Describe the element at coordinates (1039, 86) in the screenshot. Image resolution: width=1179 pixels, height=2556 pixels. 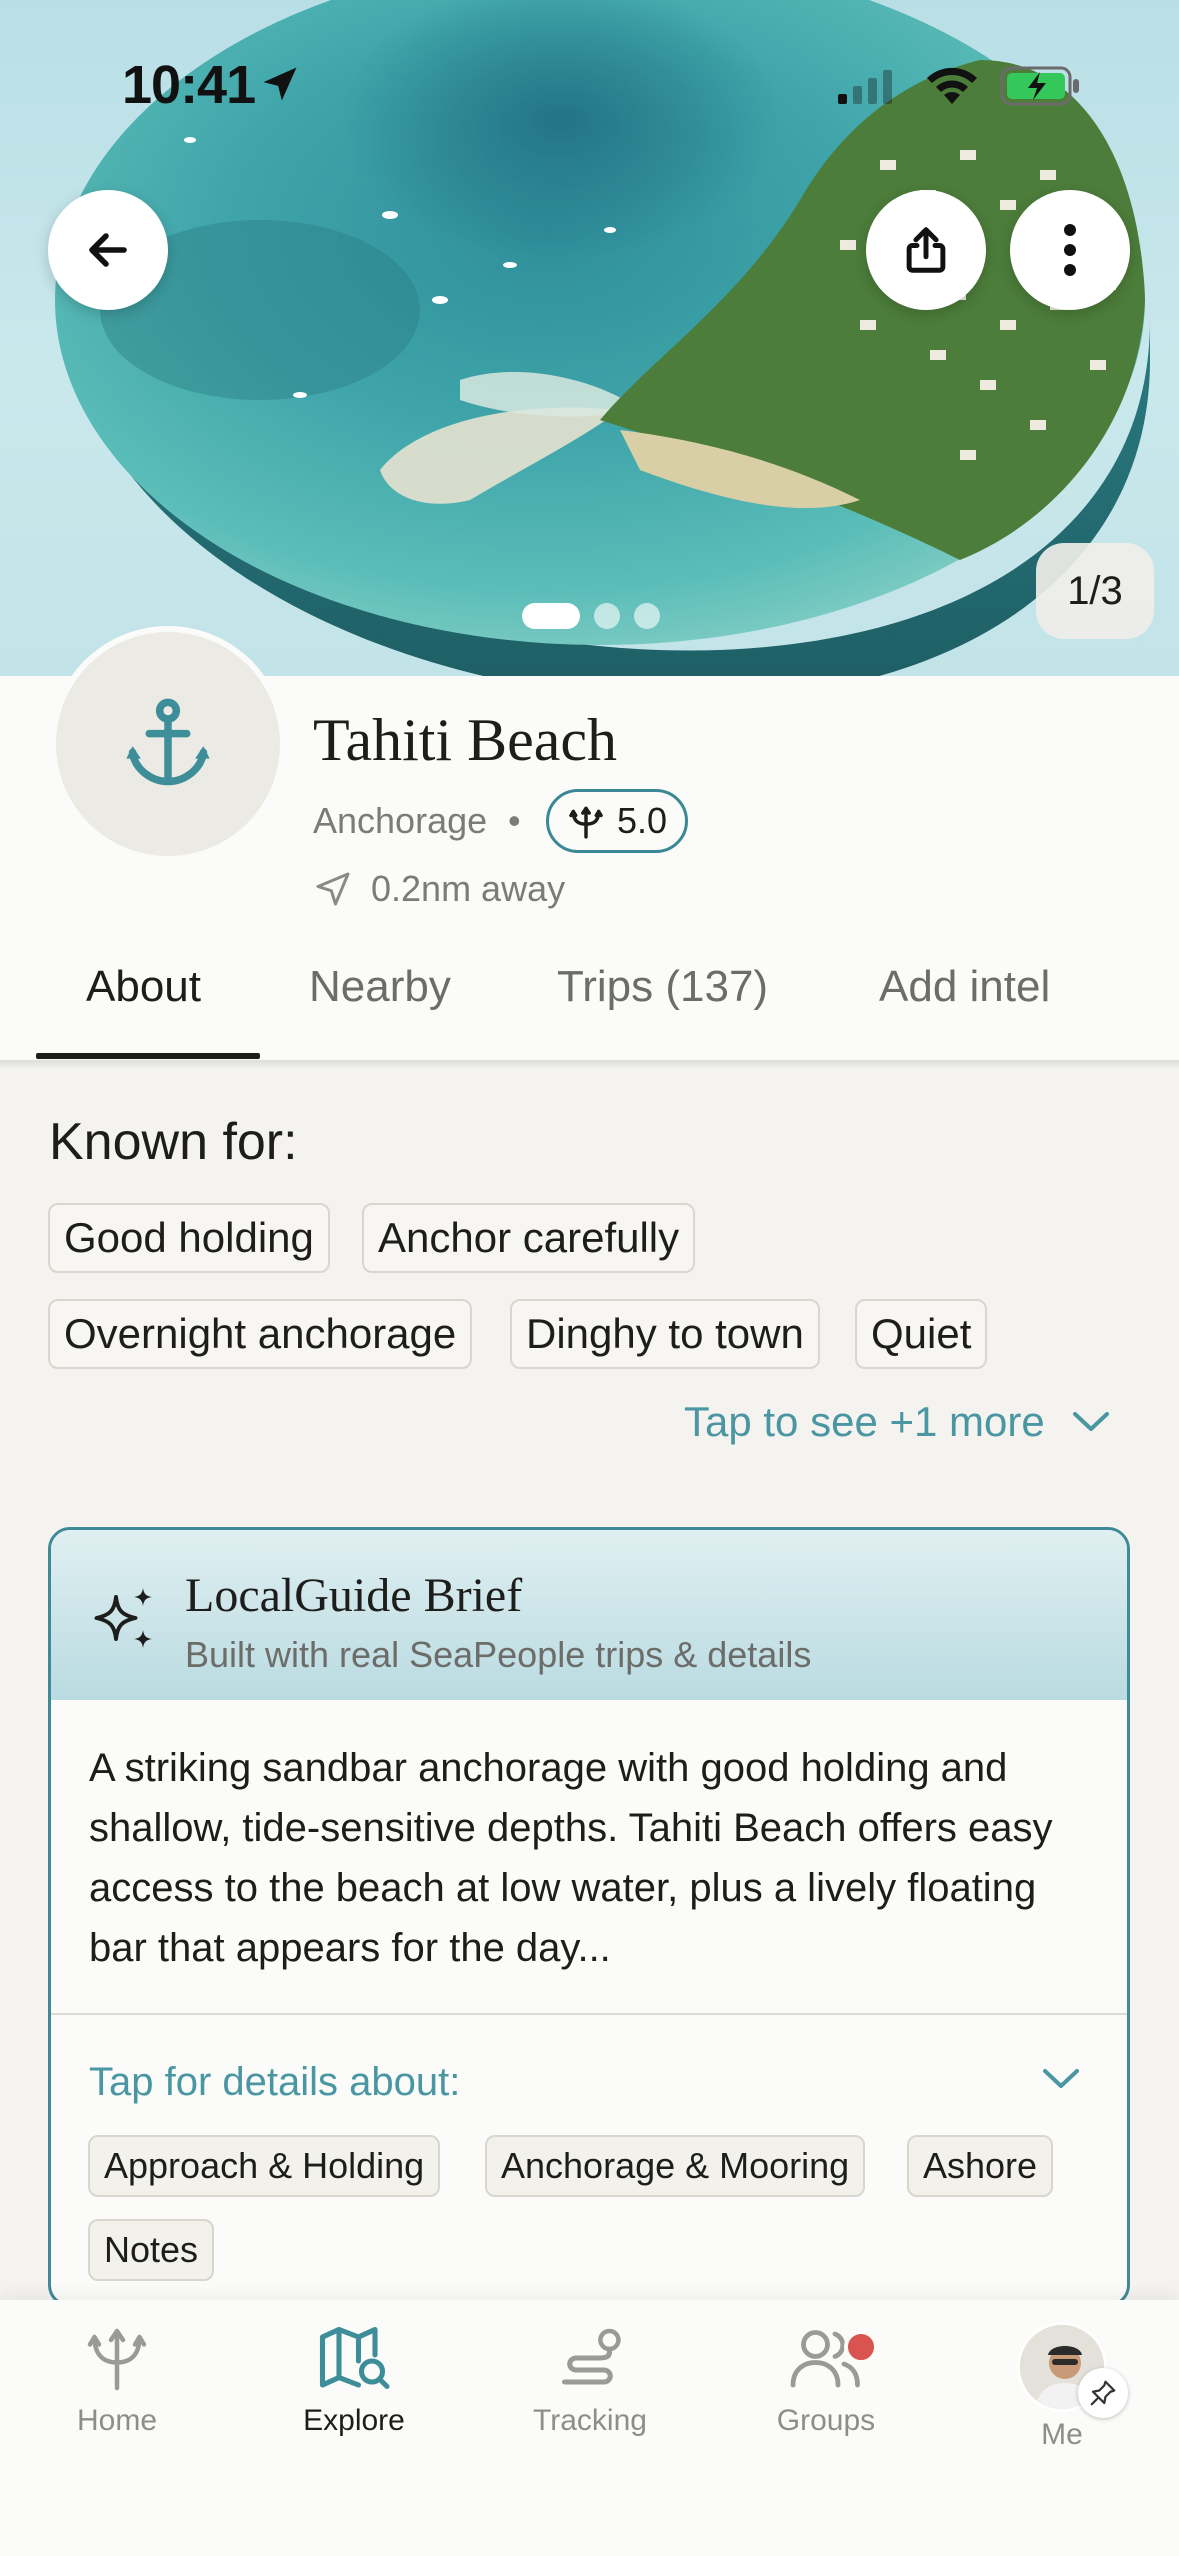
I see `battery-charging-icon` at that location.